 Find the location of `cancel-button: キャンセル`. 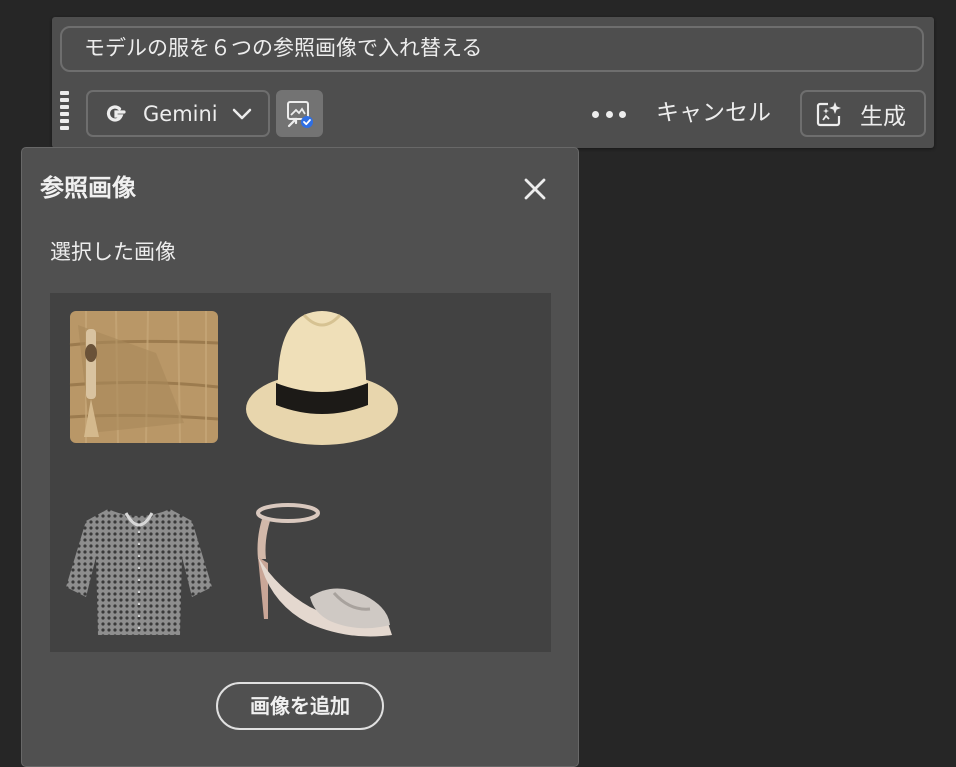

cancel-button: キャンセル is located at coordinates (713, 113).